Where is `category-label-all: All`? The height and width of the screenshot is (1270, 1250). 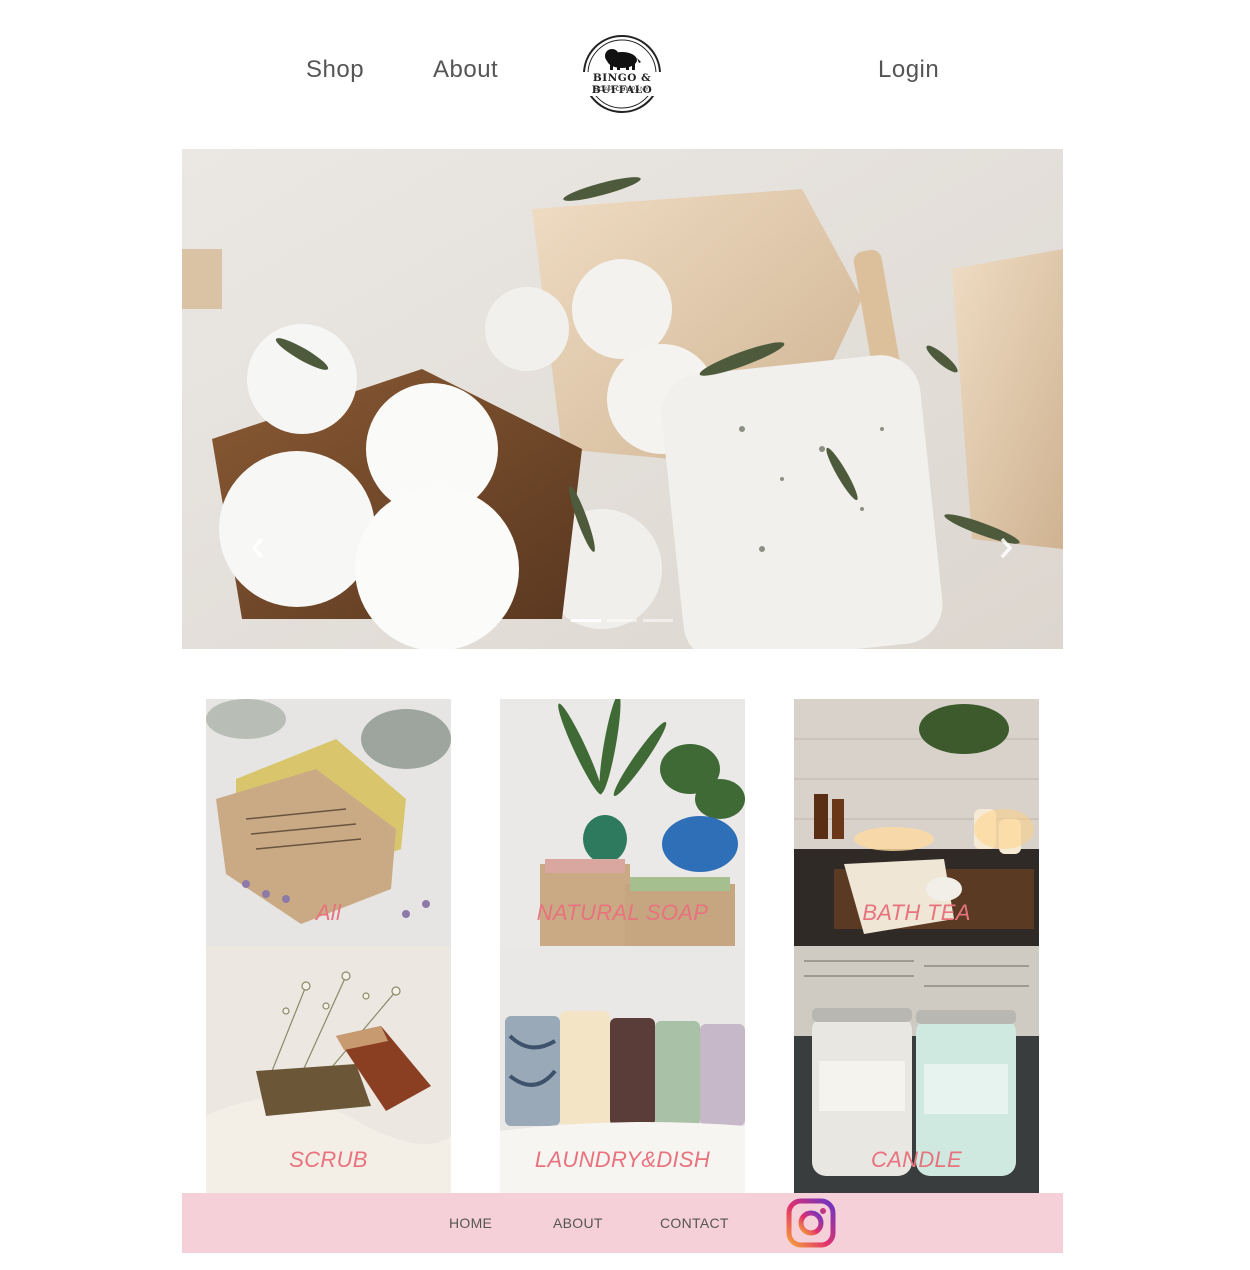 category-label-all: All is located at coordinates (328, 913).